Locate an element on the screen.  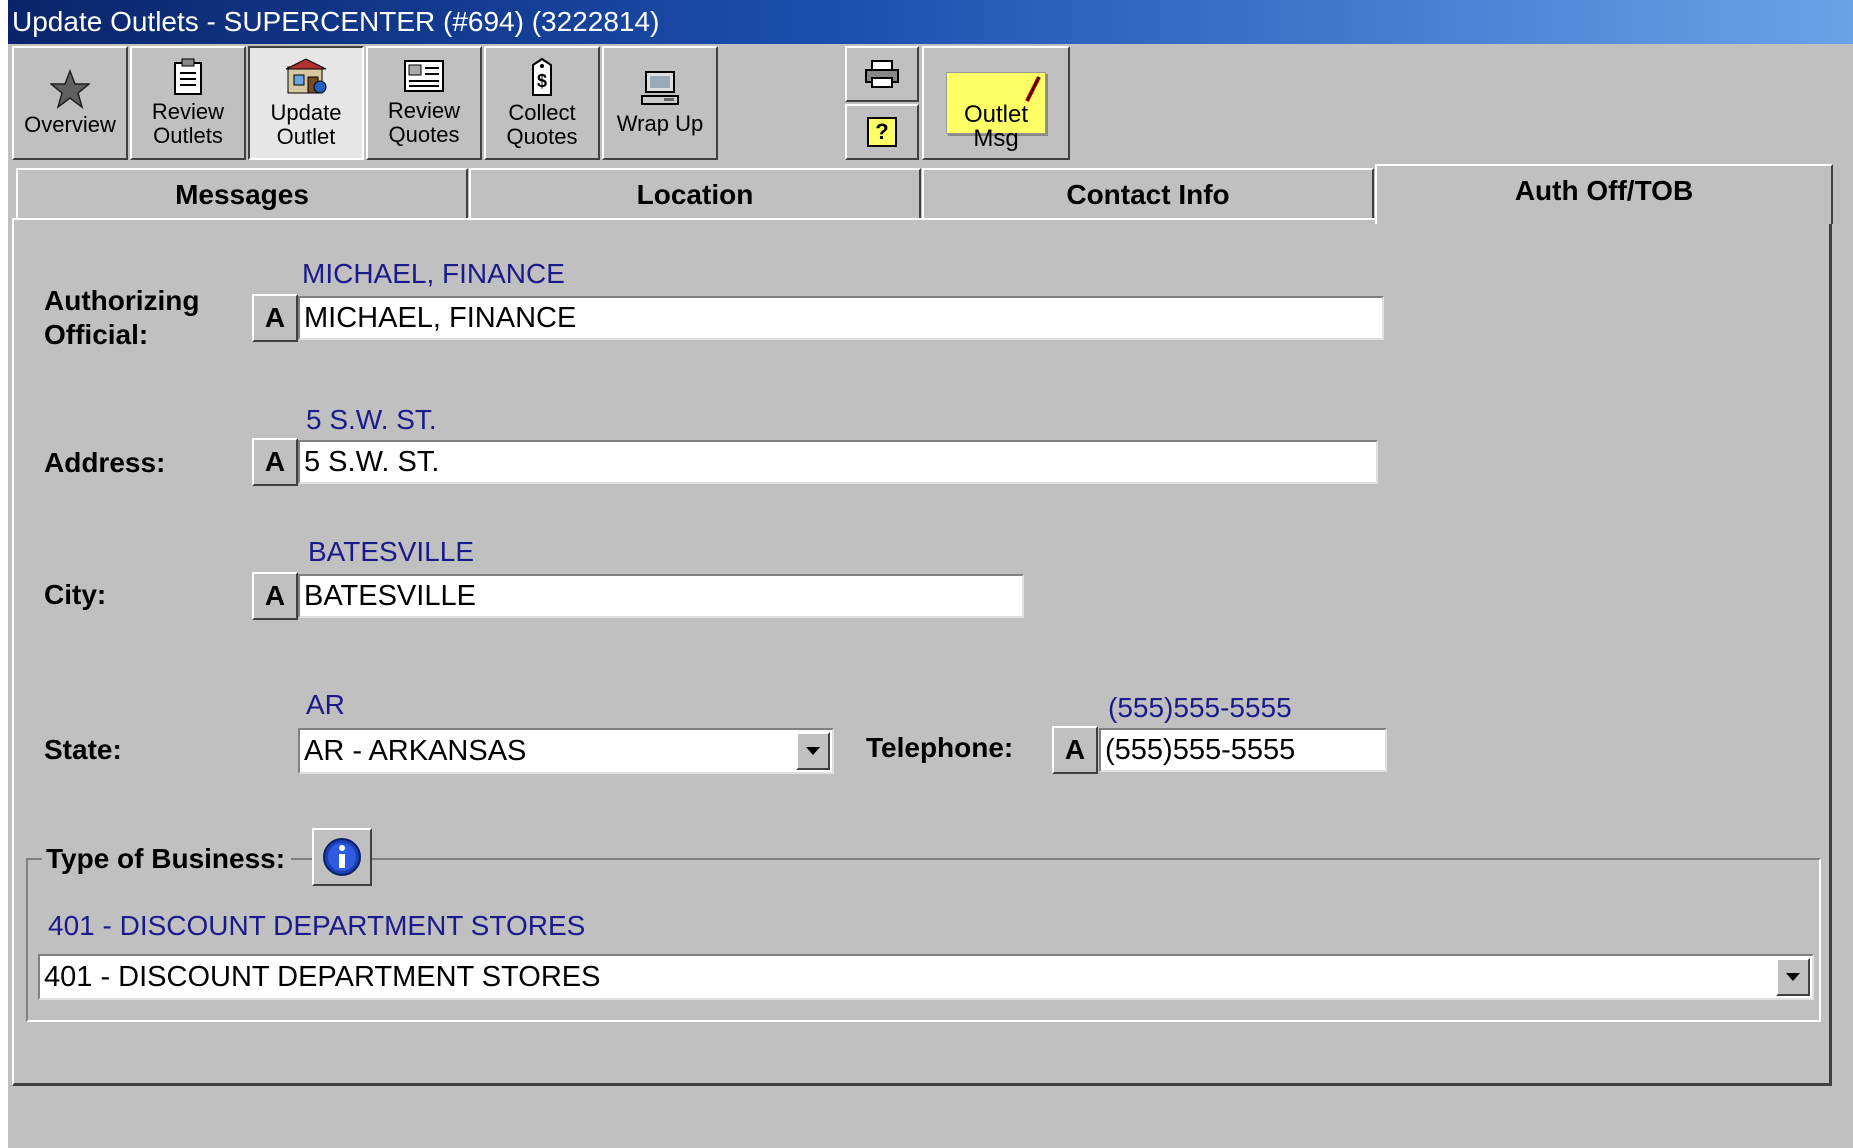
wrap-up-button: Wrap Up is located at coordinates (660, 103).